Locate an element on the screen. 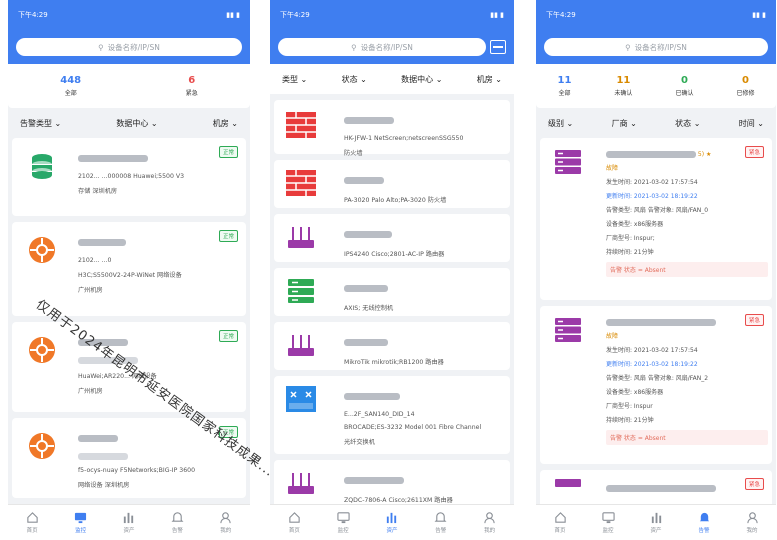 Image resolution: width=777 pixels, height=540 pixels. stat-label: 未确认 is located at coordinates (623, 93).